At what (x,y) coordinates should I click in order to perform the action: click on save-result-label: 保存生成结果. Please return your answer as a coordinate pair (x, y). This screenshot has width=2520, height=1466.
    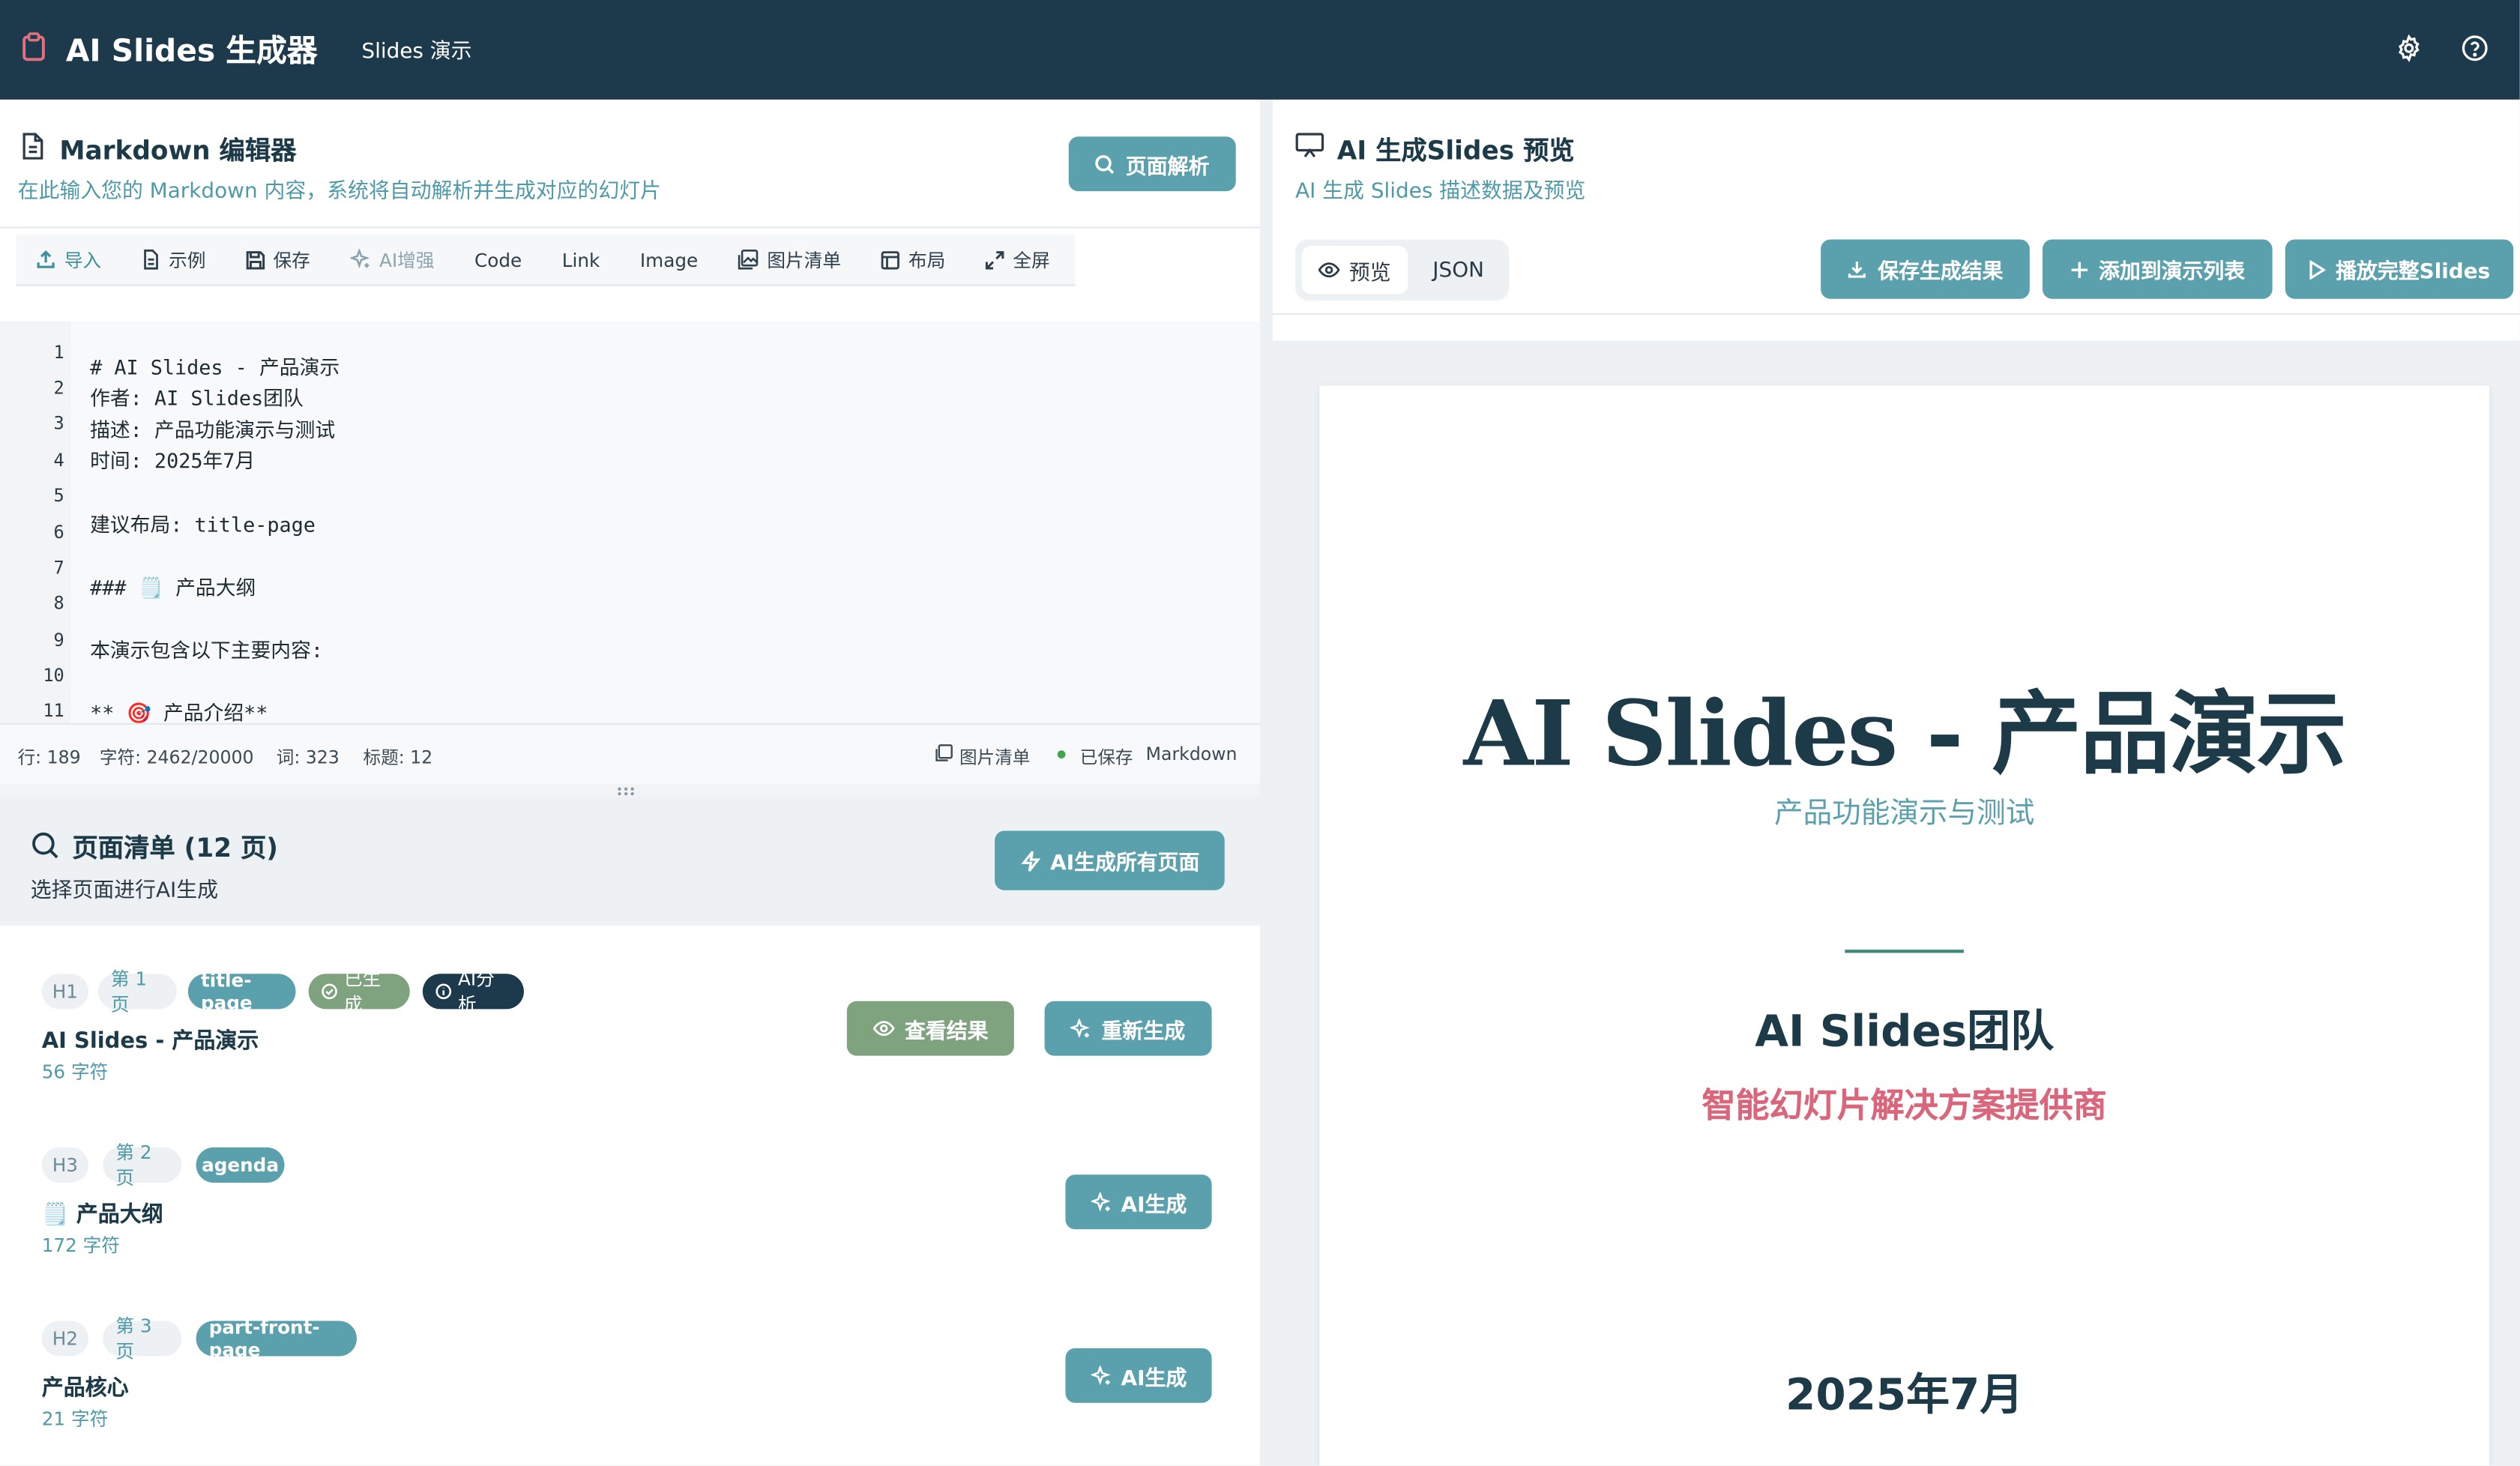
    Looking at the image, I should click on (1941, 272).